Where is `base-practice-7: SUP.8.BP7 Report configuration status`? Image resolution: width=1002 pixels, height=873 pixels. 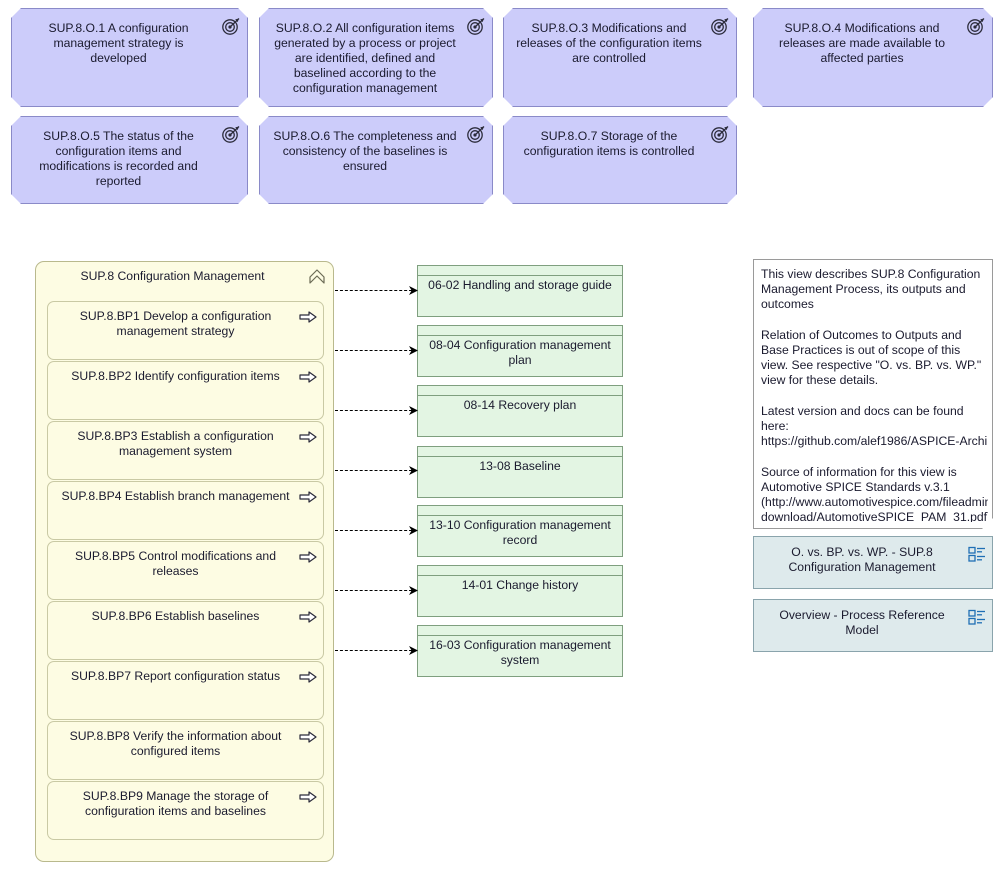
base-practice-7: SUP.8.BP7 Report configuration status is located at coordinates (185, 690).